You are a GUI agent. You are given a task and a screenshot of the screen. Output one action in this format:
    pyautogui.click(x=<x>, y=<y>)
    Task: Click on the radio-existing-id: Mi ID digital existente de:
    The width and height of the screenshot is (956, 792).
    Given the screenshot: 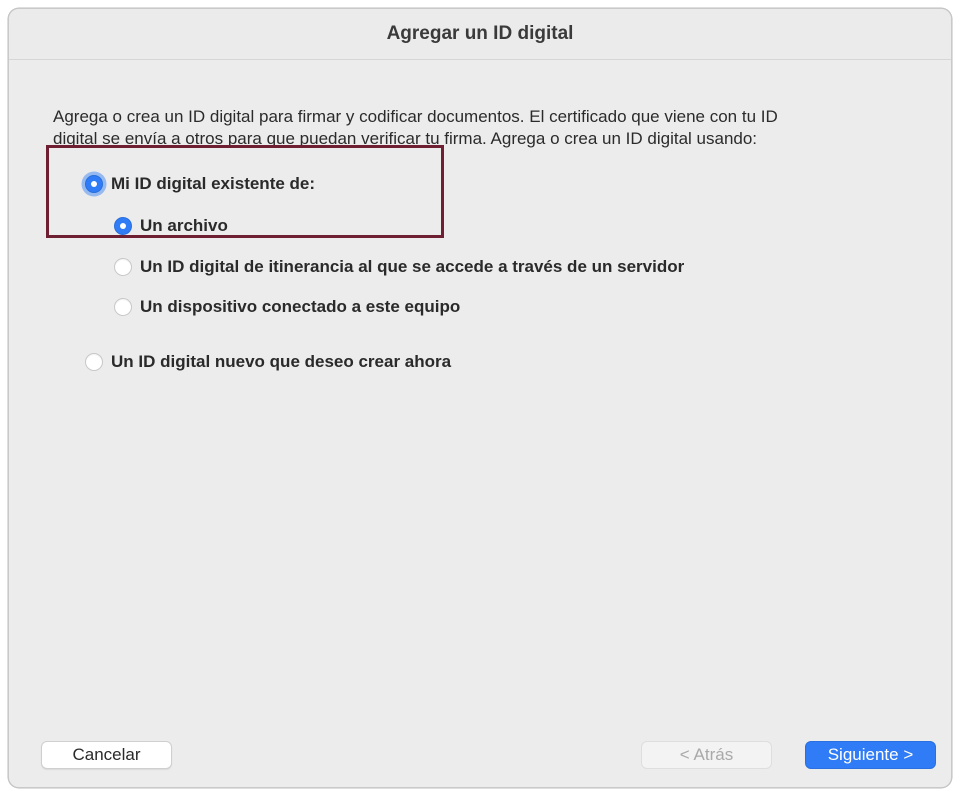 What is the action you would take?
    pyautogui.click(x=200, y=184)
    